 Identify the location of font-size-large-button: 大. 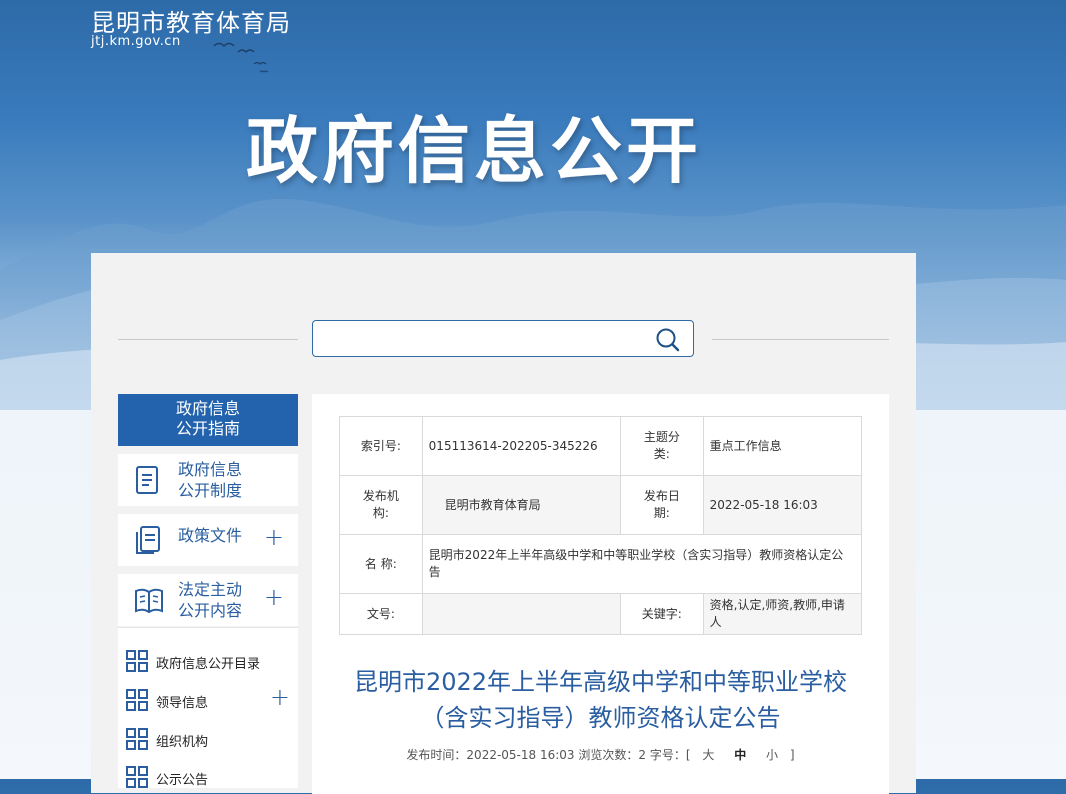
(708, 755).